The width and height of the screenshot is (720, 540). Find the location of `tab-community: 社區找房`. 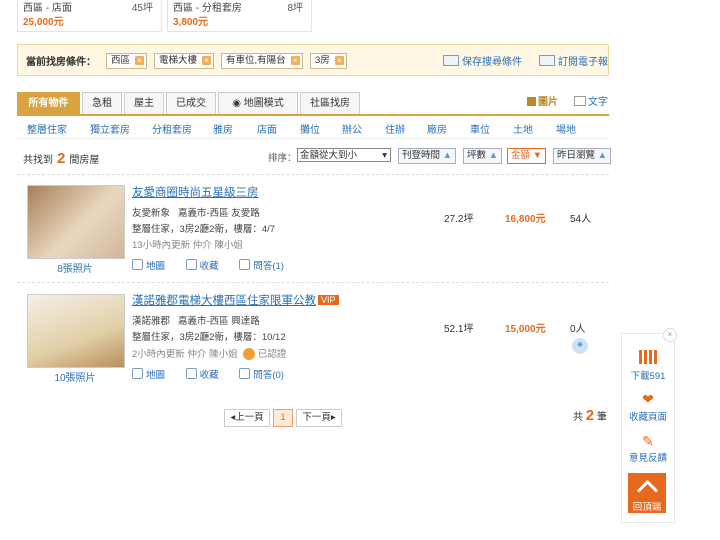

tab-community: 社區找房 is located at coordinates (330, 103).